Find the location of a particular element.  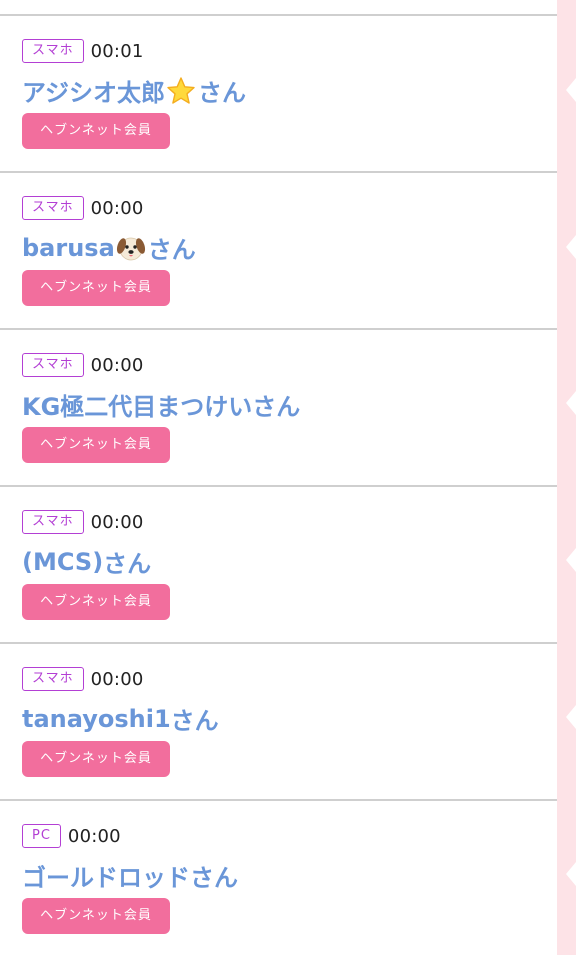

member-name: ゴールドロッド さん is located at coordinates (130, 875).